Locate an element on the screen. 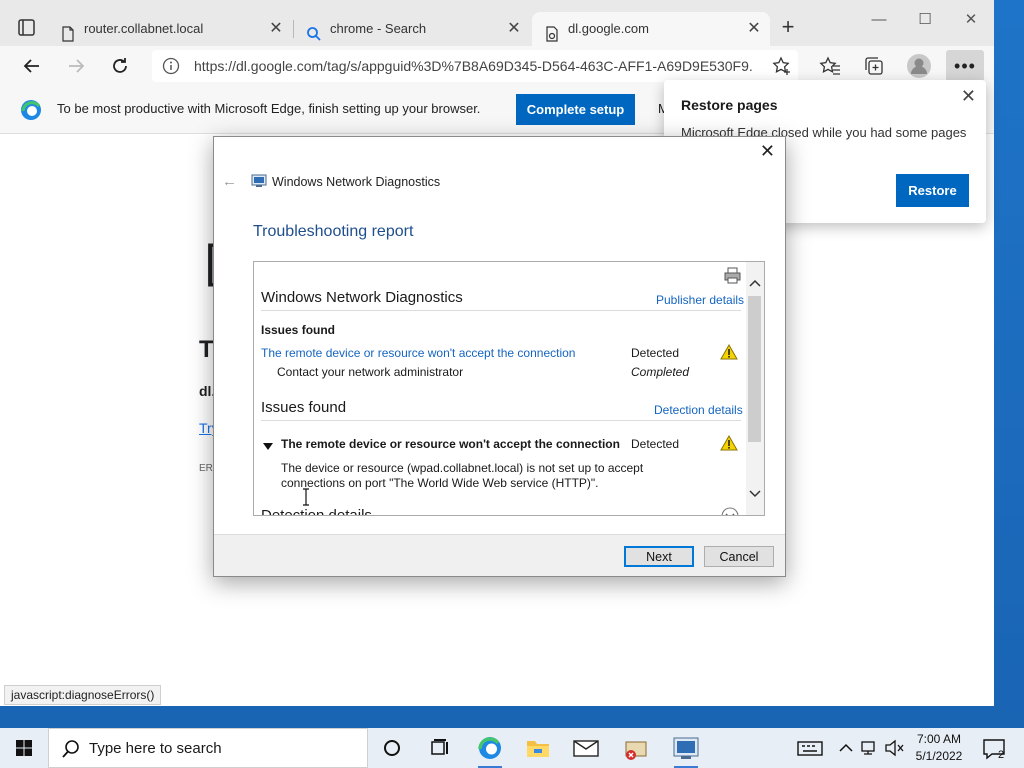  file-explorer-icon is located at coordinates (538, 748).